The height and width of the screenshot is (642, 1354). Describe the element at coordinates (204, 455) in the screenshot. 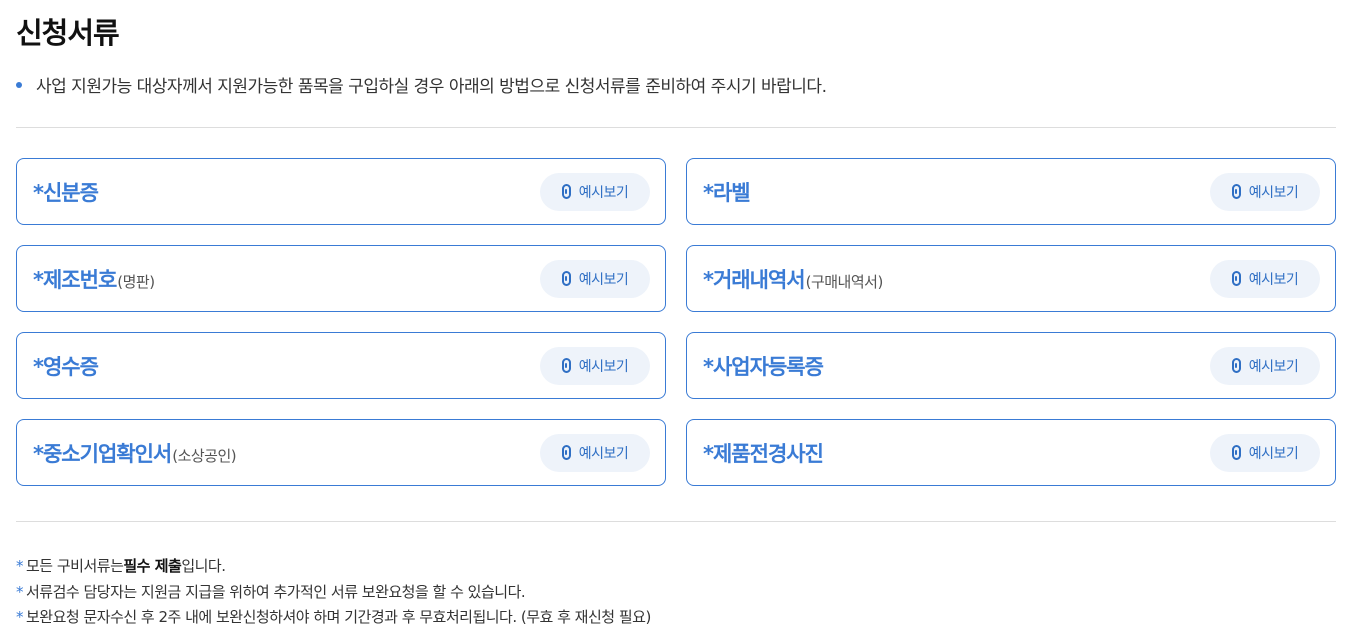

I see `document-sub: (소상공인)` at that location.